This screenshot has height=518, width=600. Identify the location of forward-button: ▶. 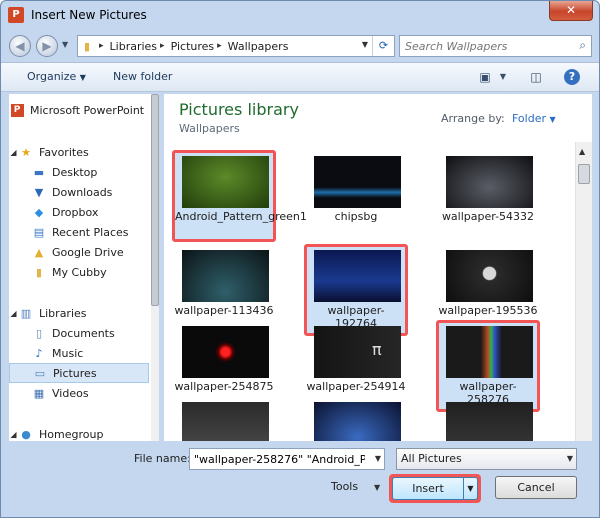
(47, 46).